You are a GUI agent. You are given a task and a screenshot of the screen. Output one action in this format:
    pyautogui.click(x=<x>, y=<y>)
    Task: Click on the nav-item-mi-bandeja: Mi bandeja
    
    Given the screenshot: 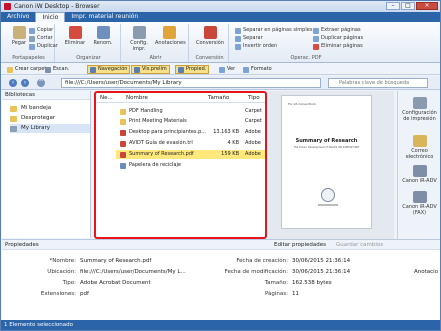 What is the action you would take?
    pyautogui.click(x=50, y=108)
    